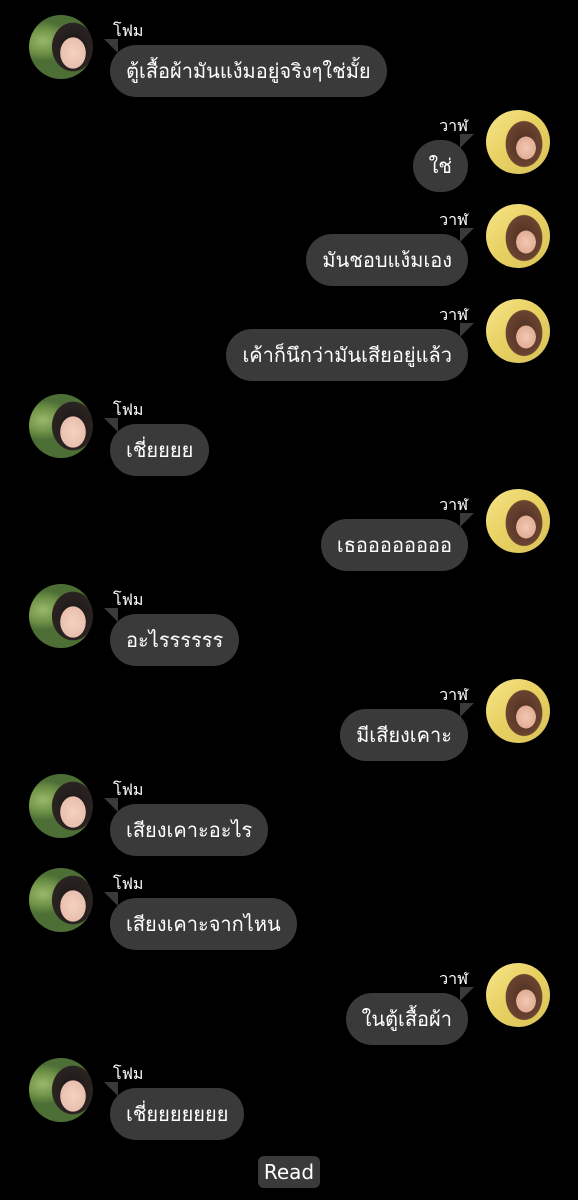 The width and height of the screenshot is (578, 1200). What do you see at coordinates (404, 735) in the screenshot?
I see `message-bubble: มีเสียงเคาะ` at bounding box center [404, 735].